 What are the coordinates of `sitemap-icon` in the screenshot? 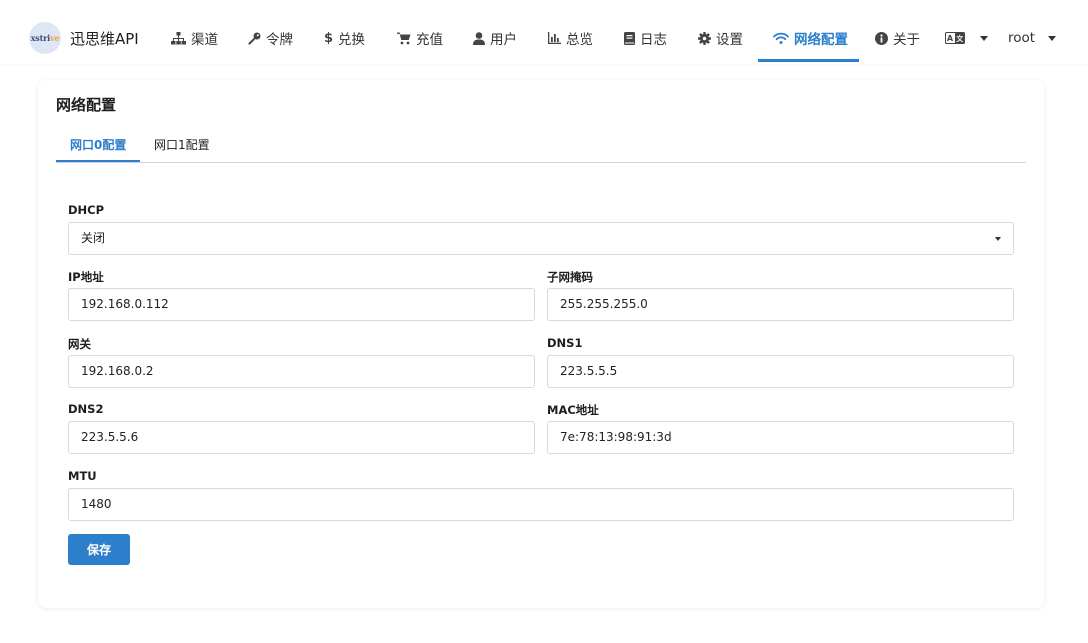 It's located at (178, 37).